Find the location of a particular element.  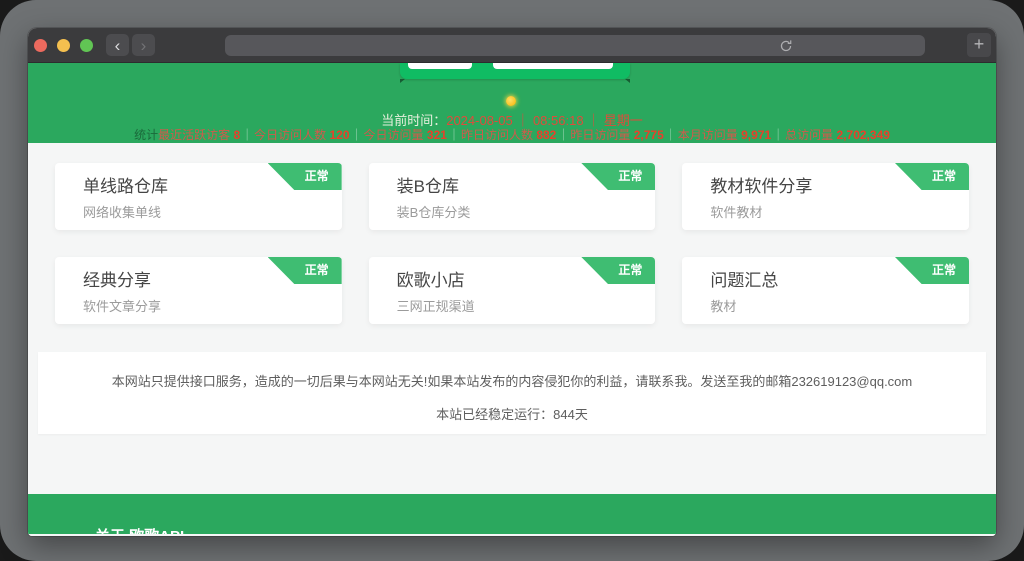

stat-label: 总访问量 is located at coordinates (809, 135).